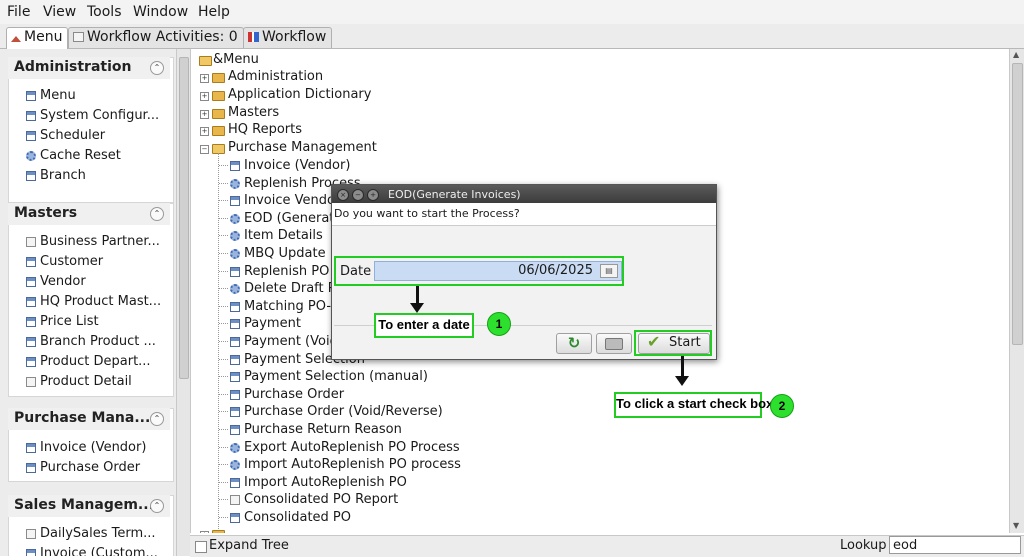  Describe the element at coordinates (201, 547) in the screenshot. I see `expand-tree-checkbox` at that location.